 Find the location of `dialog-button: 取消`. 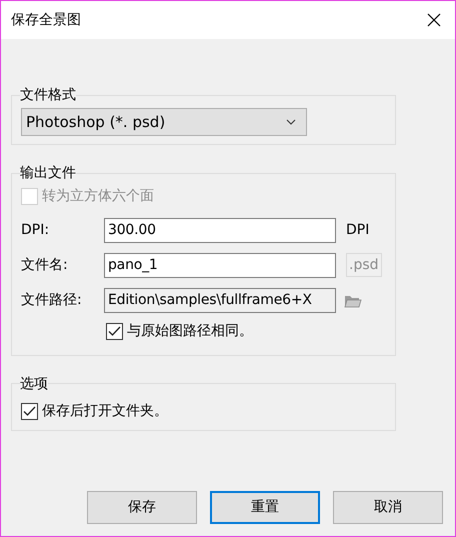

dialog-button: 取消 is located at coordinates (388, 507).